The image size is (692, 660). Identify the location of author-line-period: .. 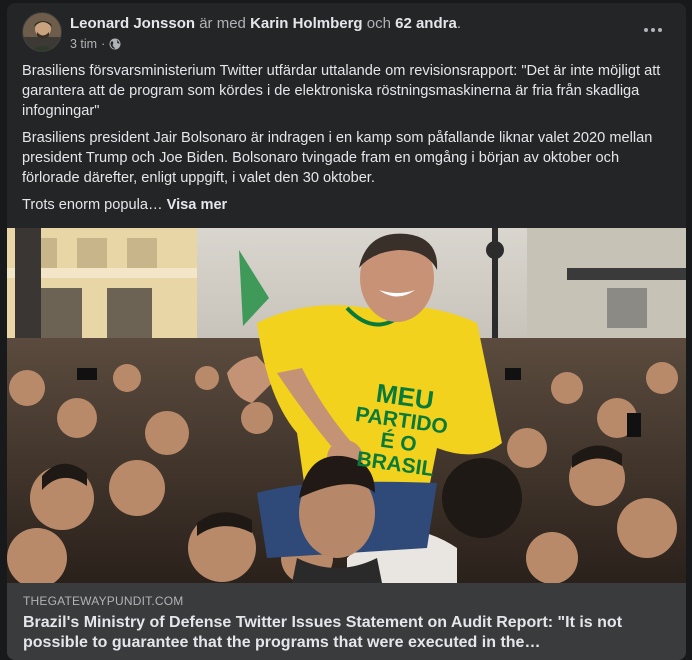
(458, 23).